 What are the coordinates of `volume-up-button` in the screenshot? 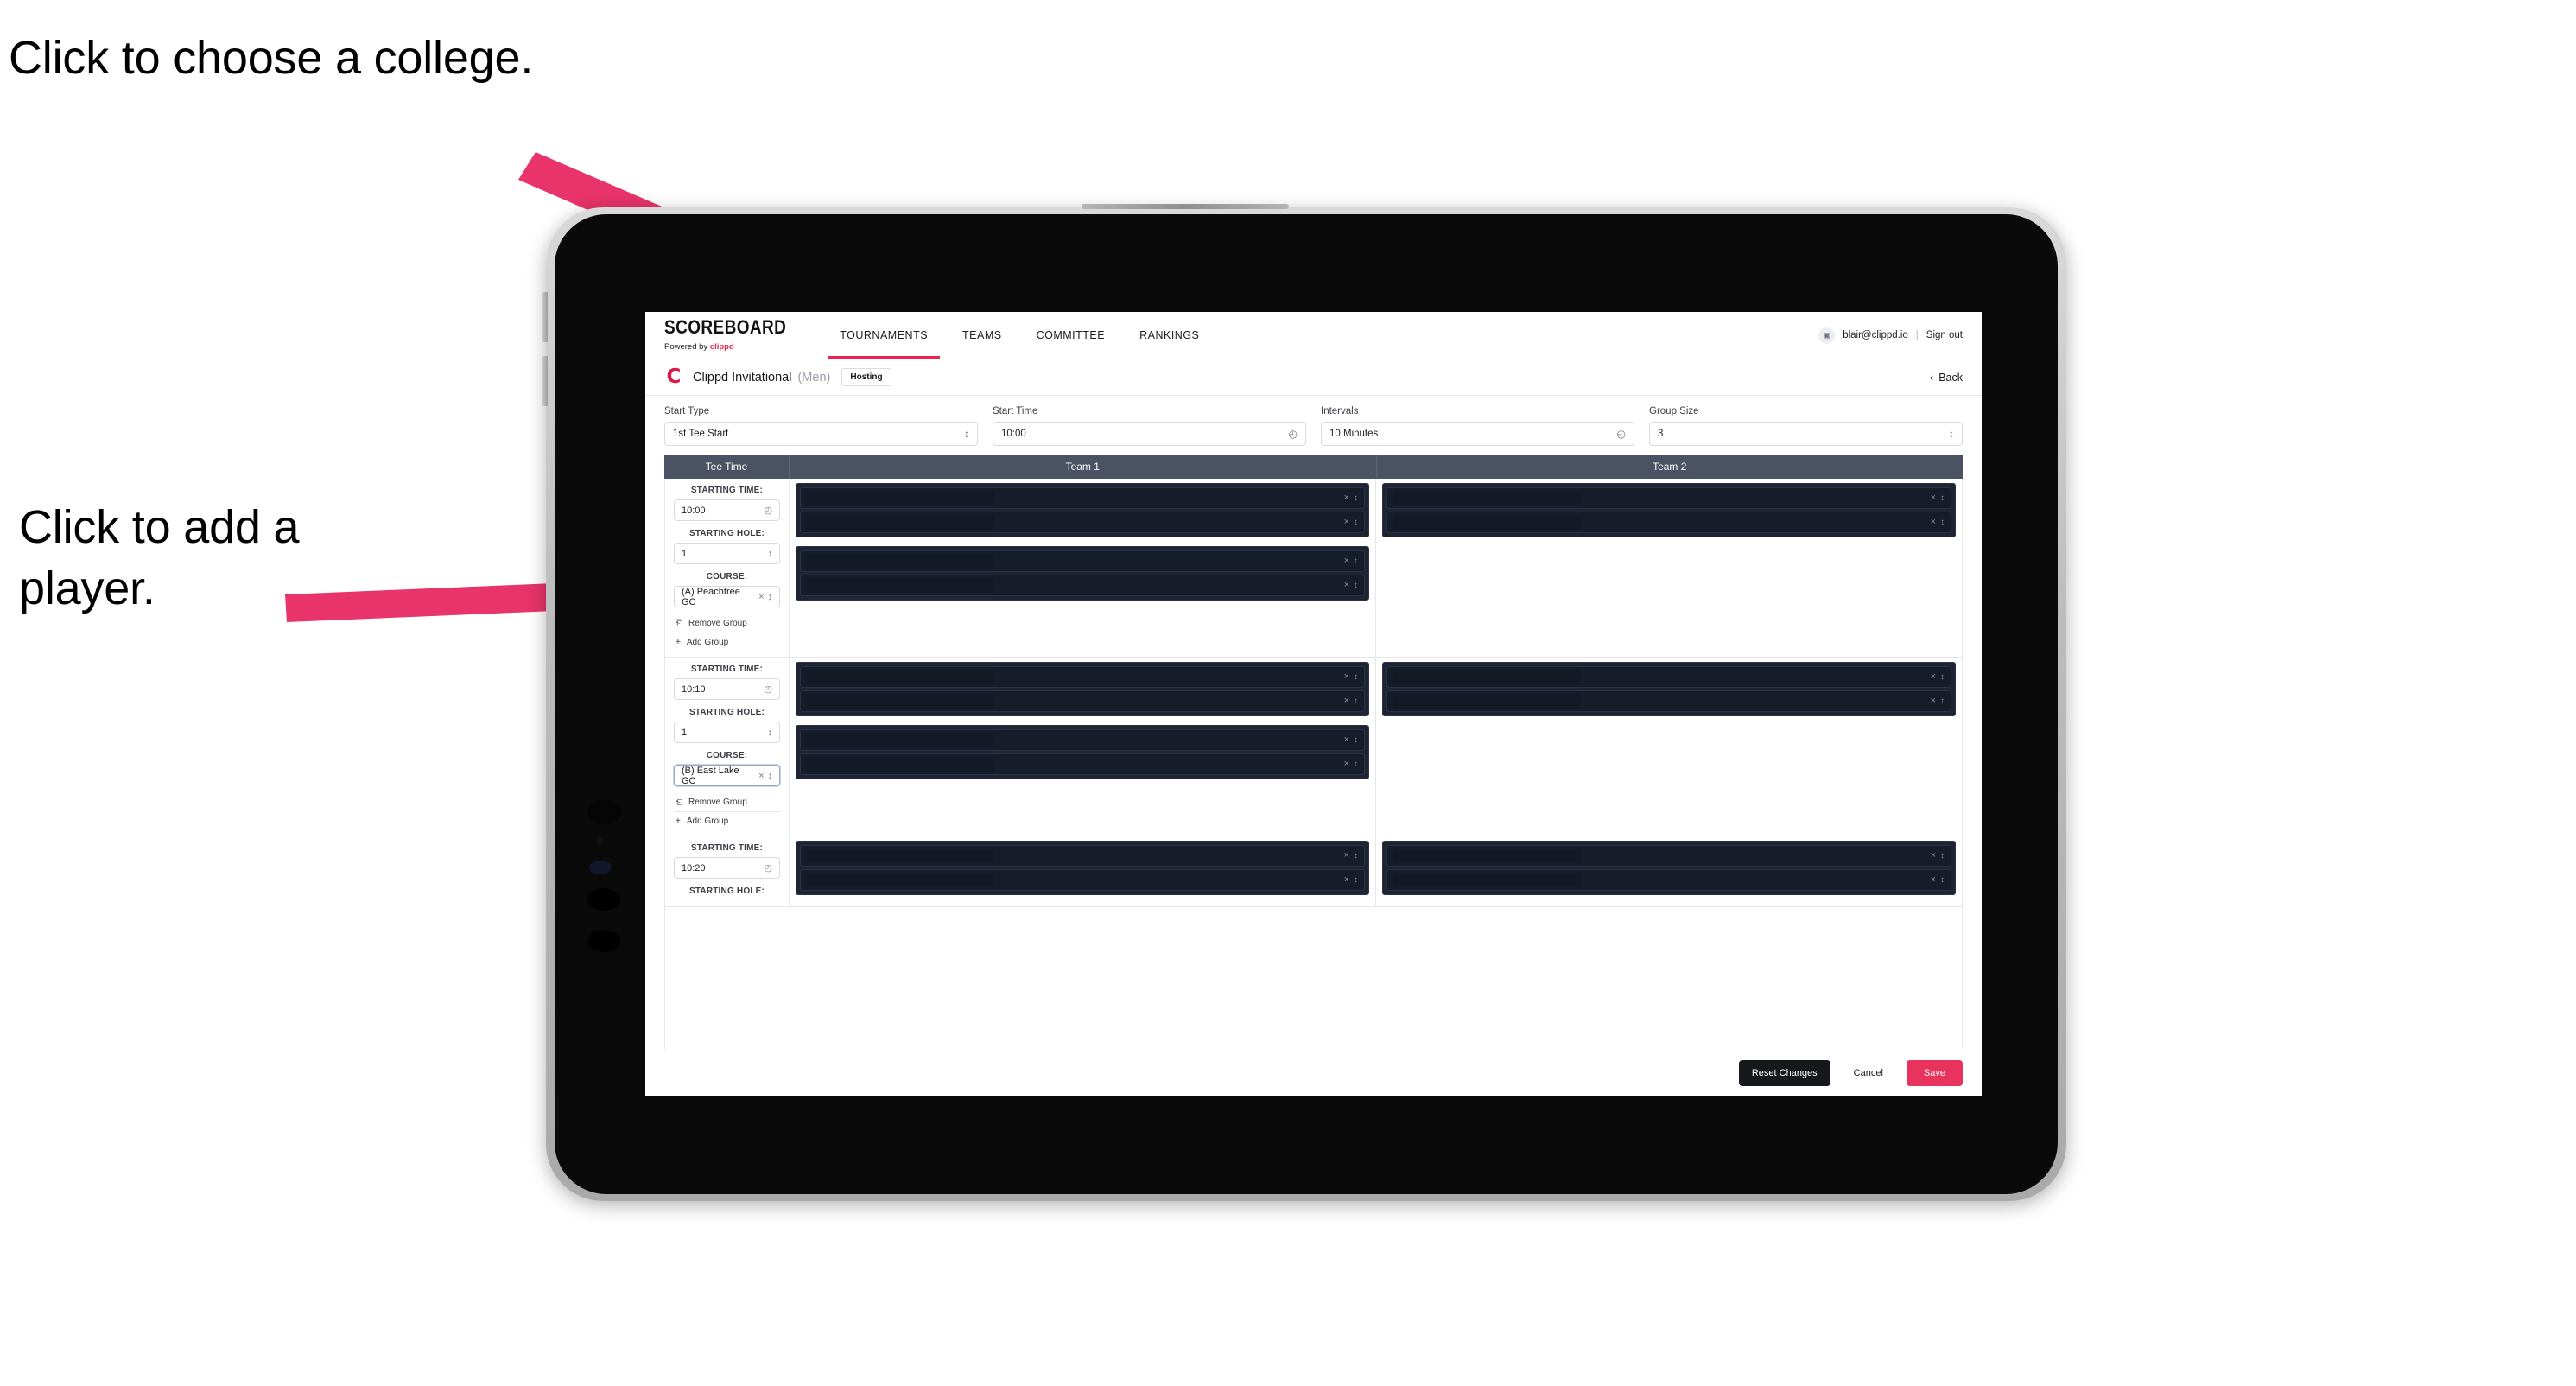 It's located at (545, 317).